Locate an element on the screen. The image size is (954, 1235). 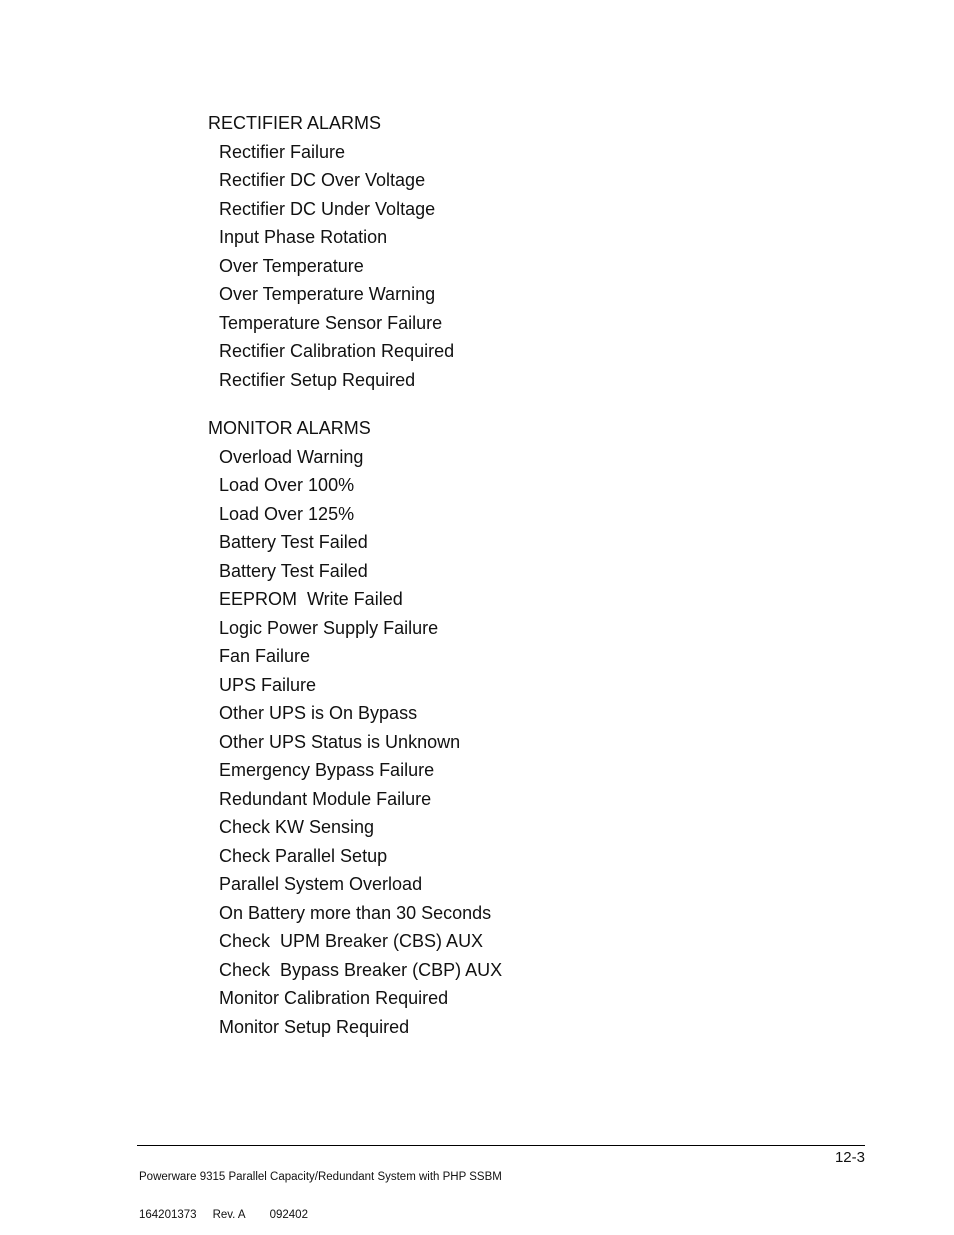
alarm-item: Check KW Sensing is located at coordinates (297, 827).